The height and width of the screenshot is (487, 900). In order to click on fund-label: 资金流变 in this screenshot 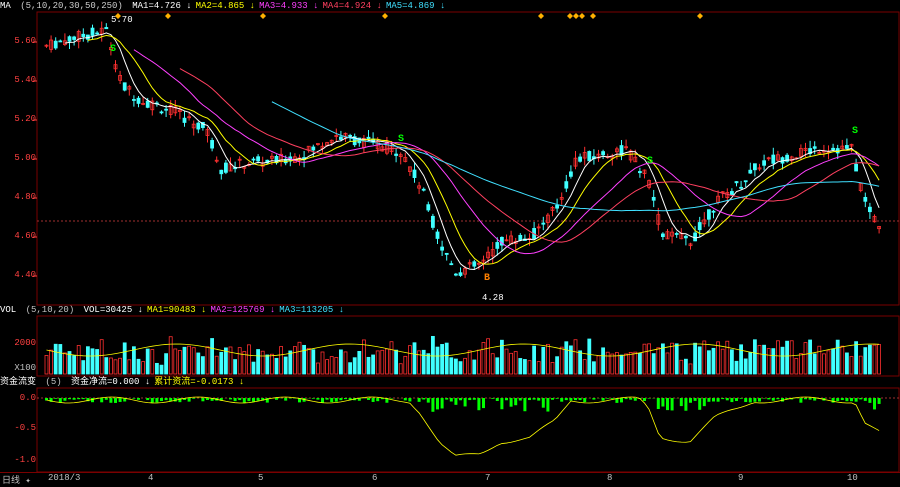, I will do `click(18, 382)`.